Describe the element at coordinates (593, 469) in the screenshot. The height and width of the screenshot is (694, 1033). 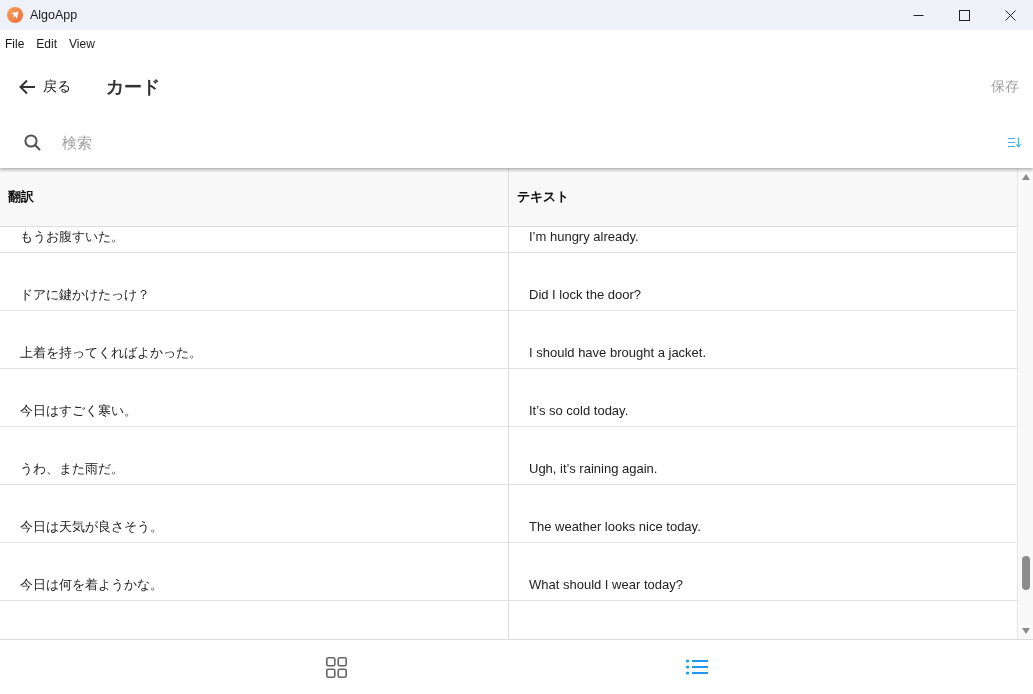
I see `phrase-text: Ugh, it’s raining again.` at that location.